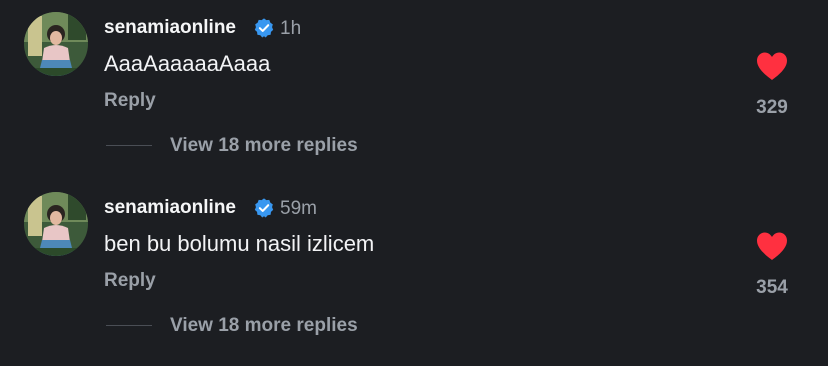 The height and width of the screenshot is (366, 828). Describe the element at coordinates (291, 28) in the screenshot. I see `timestamp: 1h` at that location.